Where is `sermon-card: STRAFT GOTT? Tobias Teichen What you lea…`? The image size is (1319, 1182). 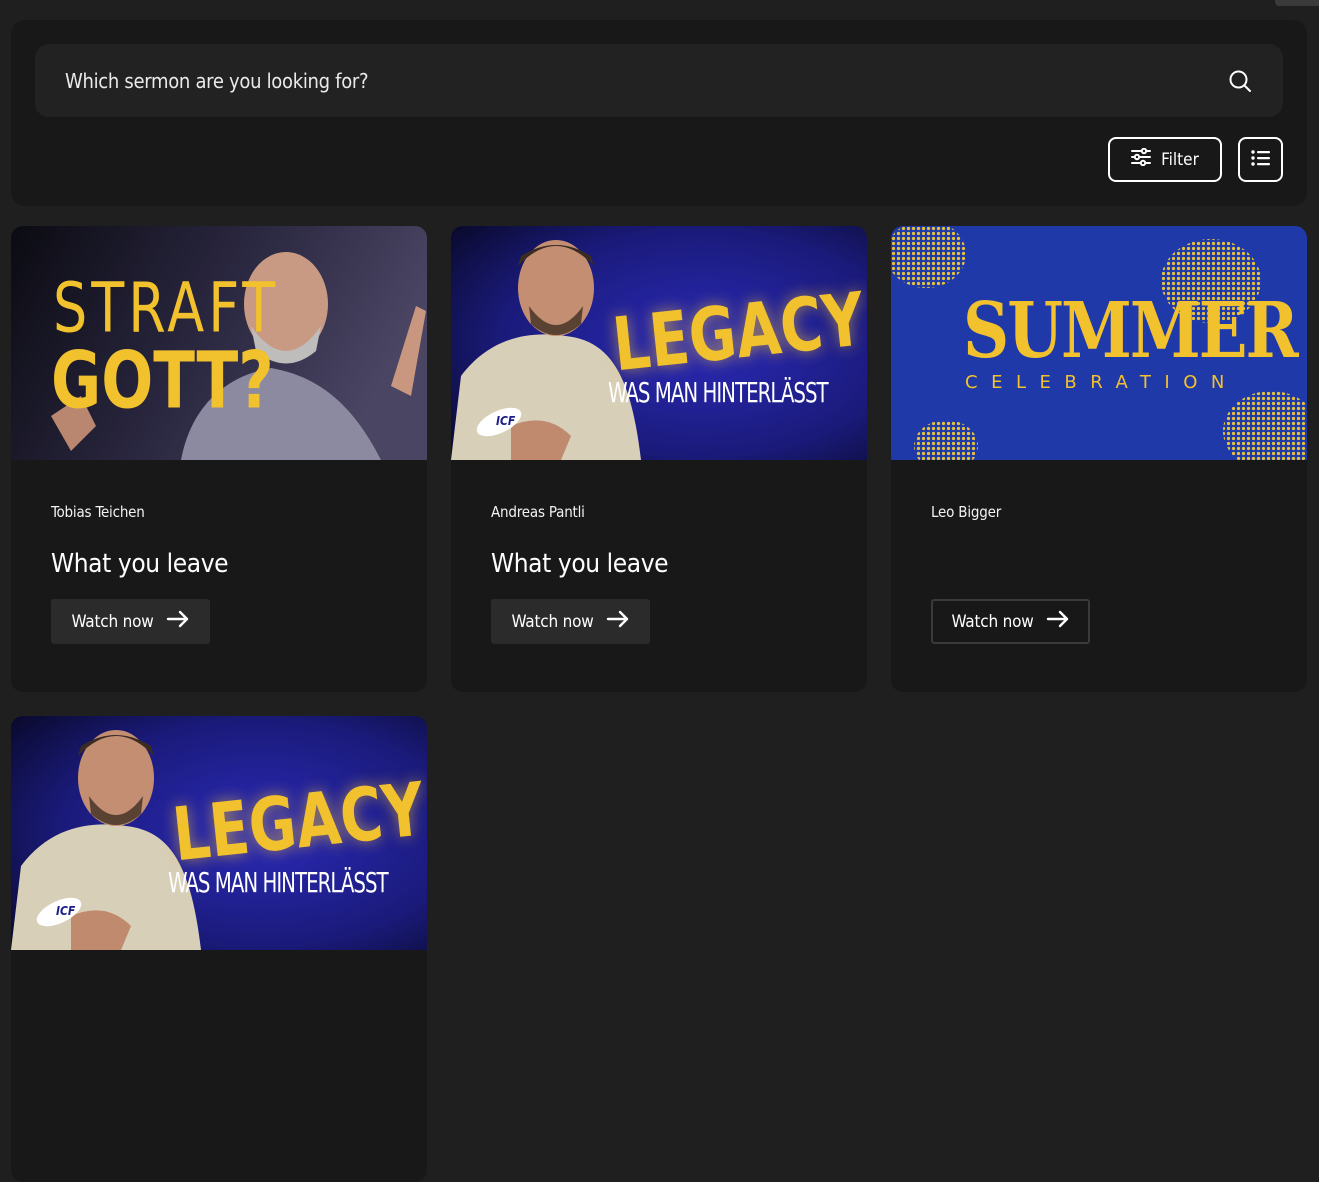 sermon-card: STRAFT GOTT? Tobias Teichen What you lea… is located at coordinates (219, 459).